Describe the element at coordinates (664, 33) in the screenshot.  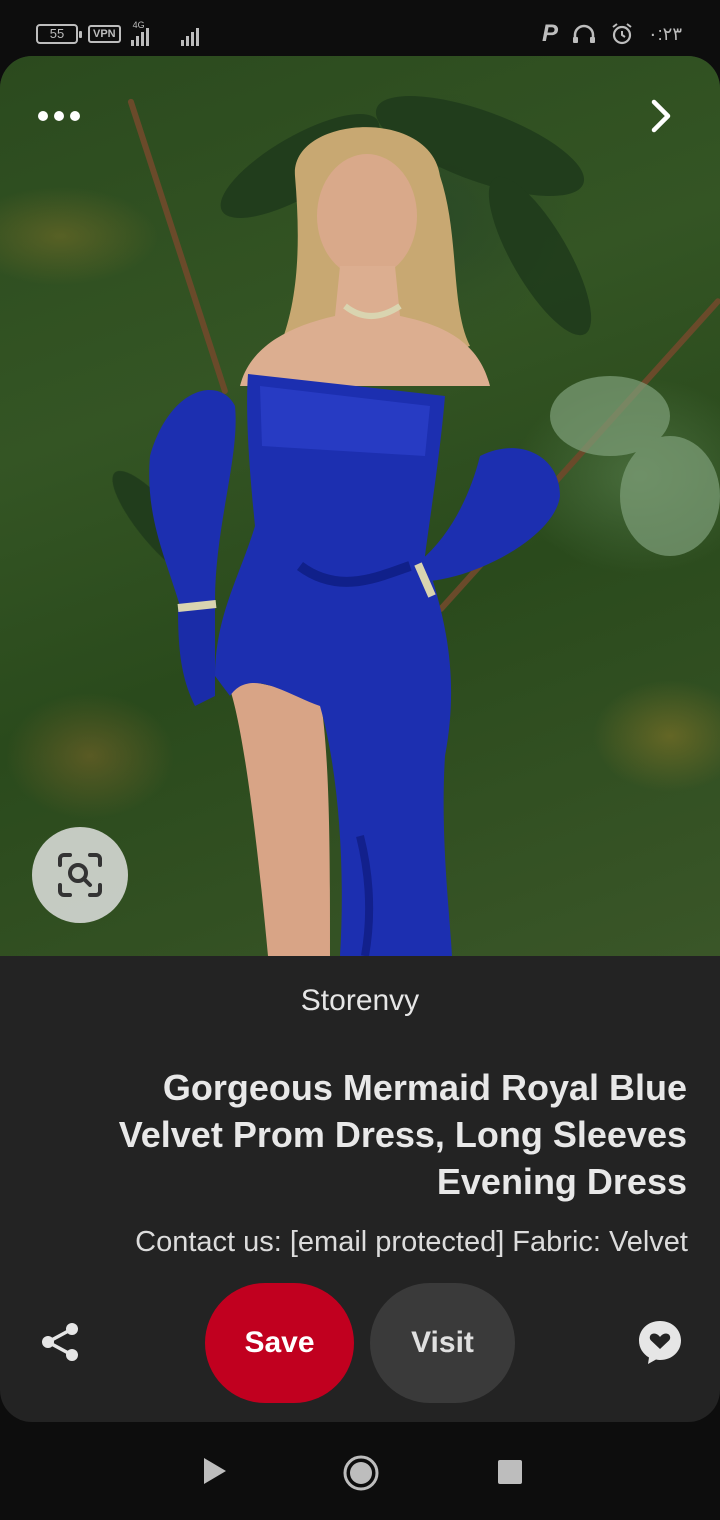
I see `clock: ٠:٢٣` at that location.